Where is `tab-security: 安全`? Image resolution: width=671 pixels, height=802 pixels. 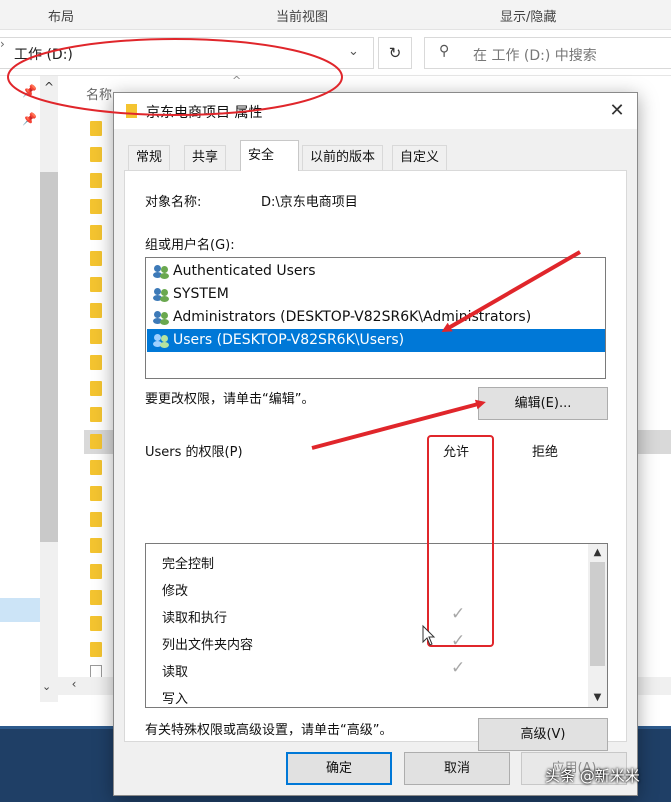 tab-security: 安全 is located at coordinates (269, 155).